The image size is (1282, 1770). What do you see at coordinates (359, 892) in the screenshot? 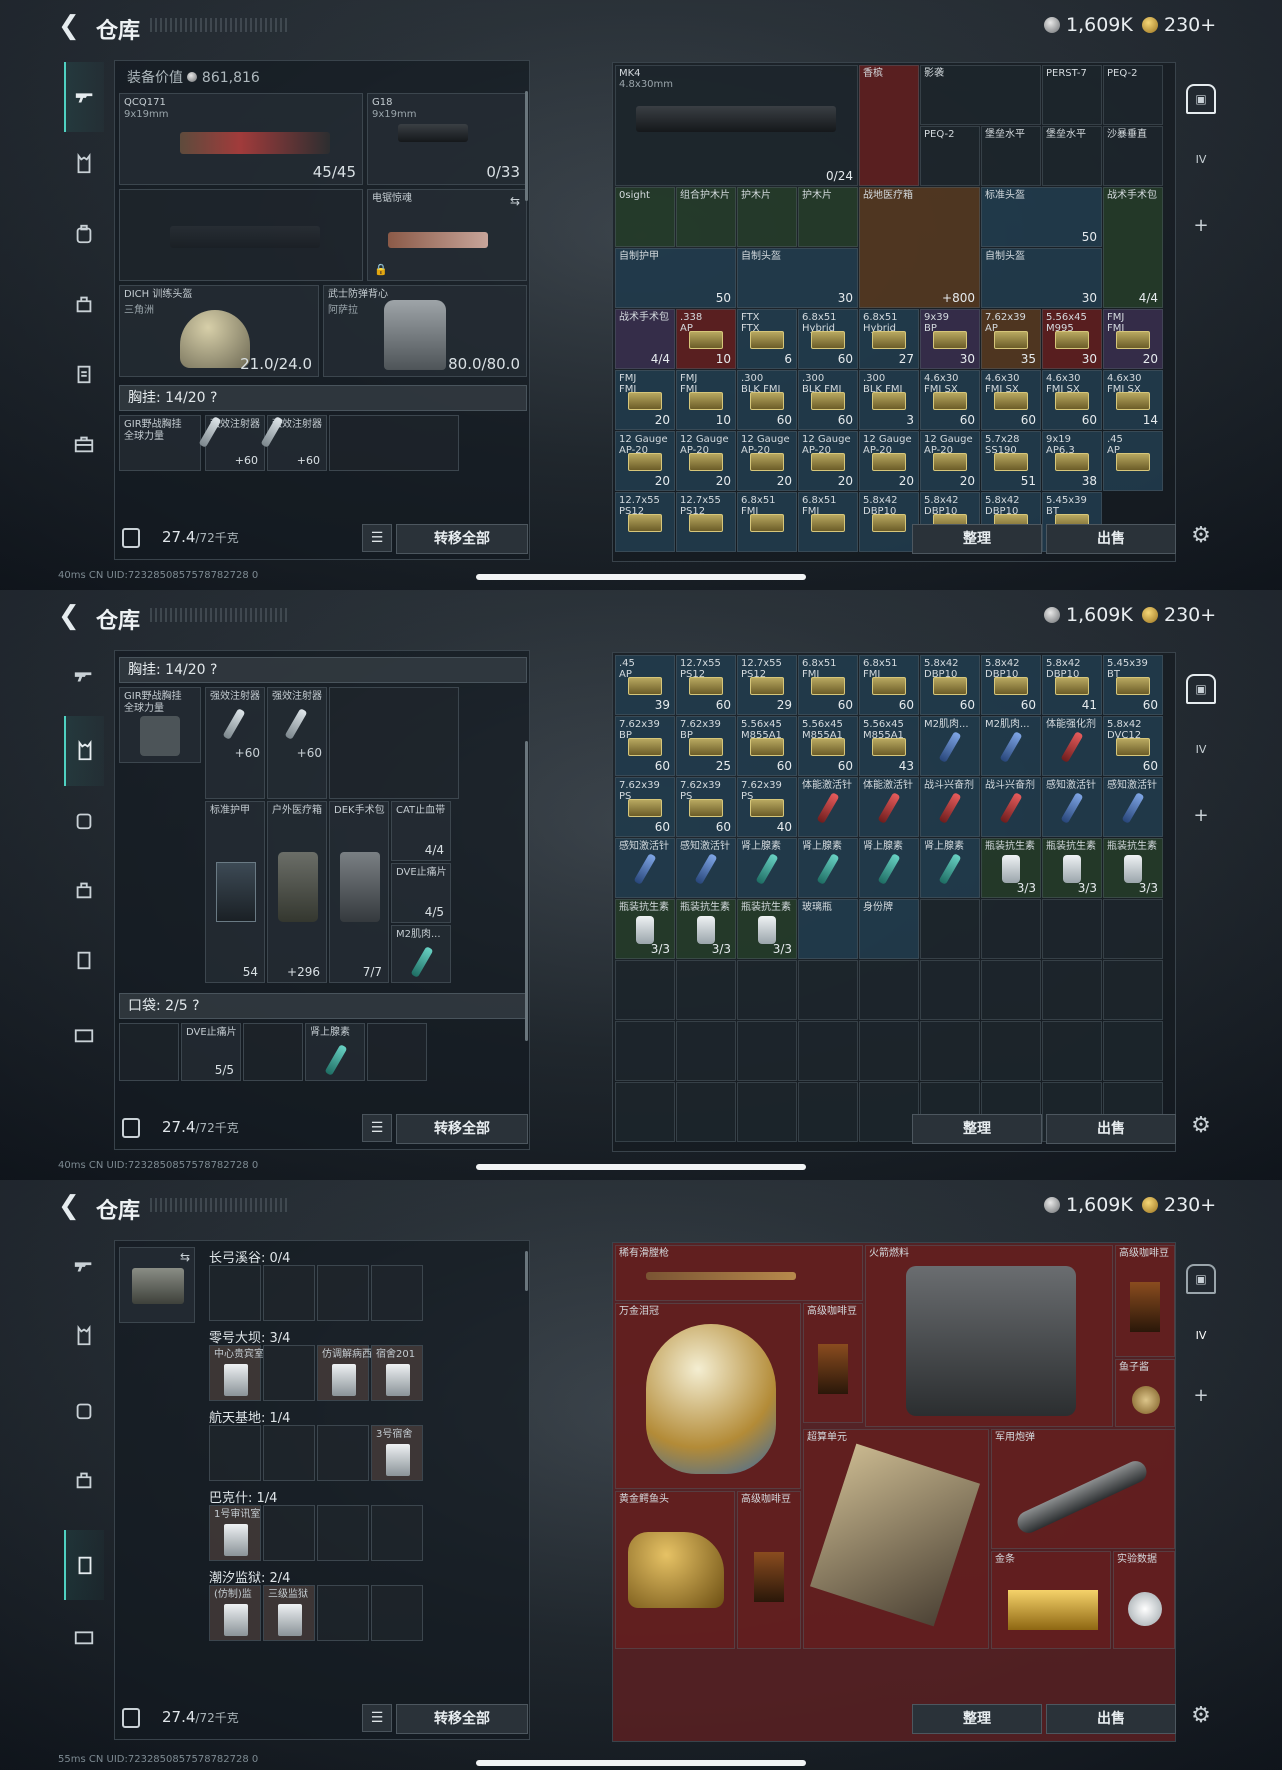
I see `surgery-kit-slot: DEK手术包 7/7` at bounding box center [359, 892].